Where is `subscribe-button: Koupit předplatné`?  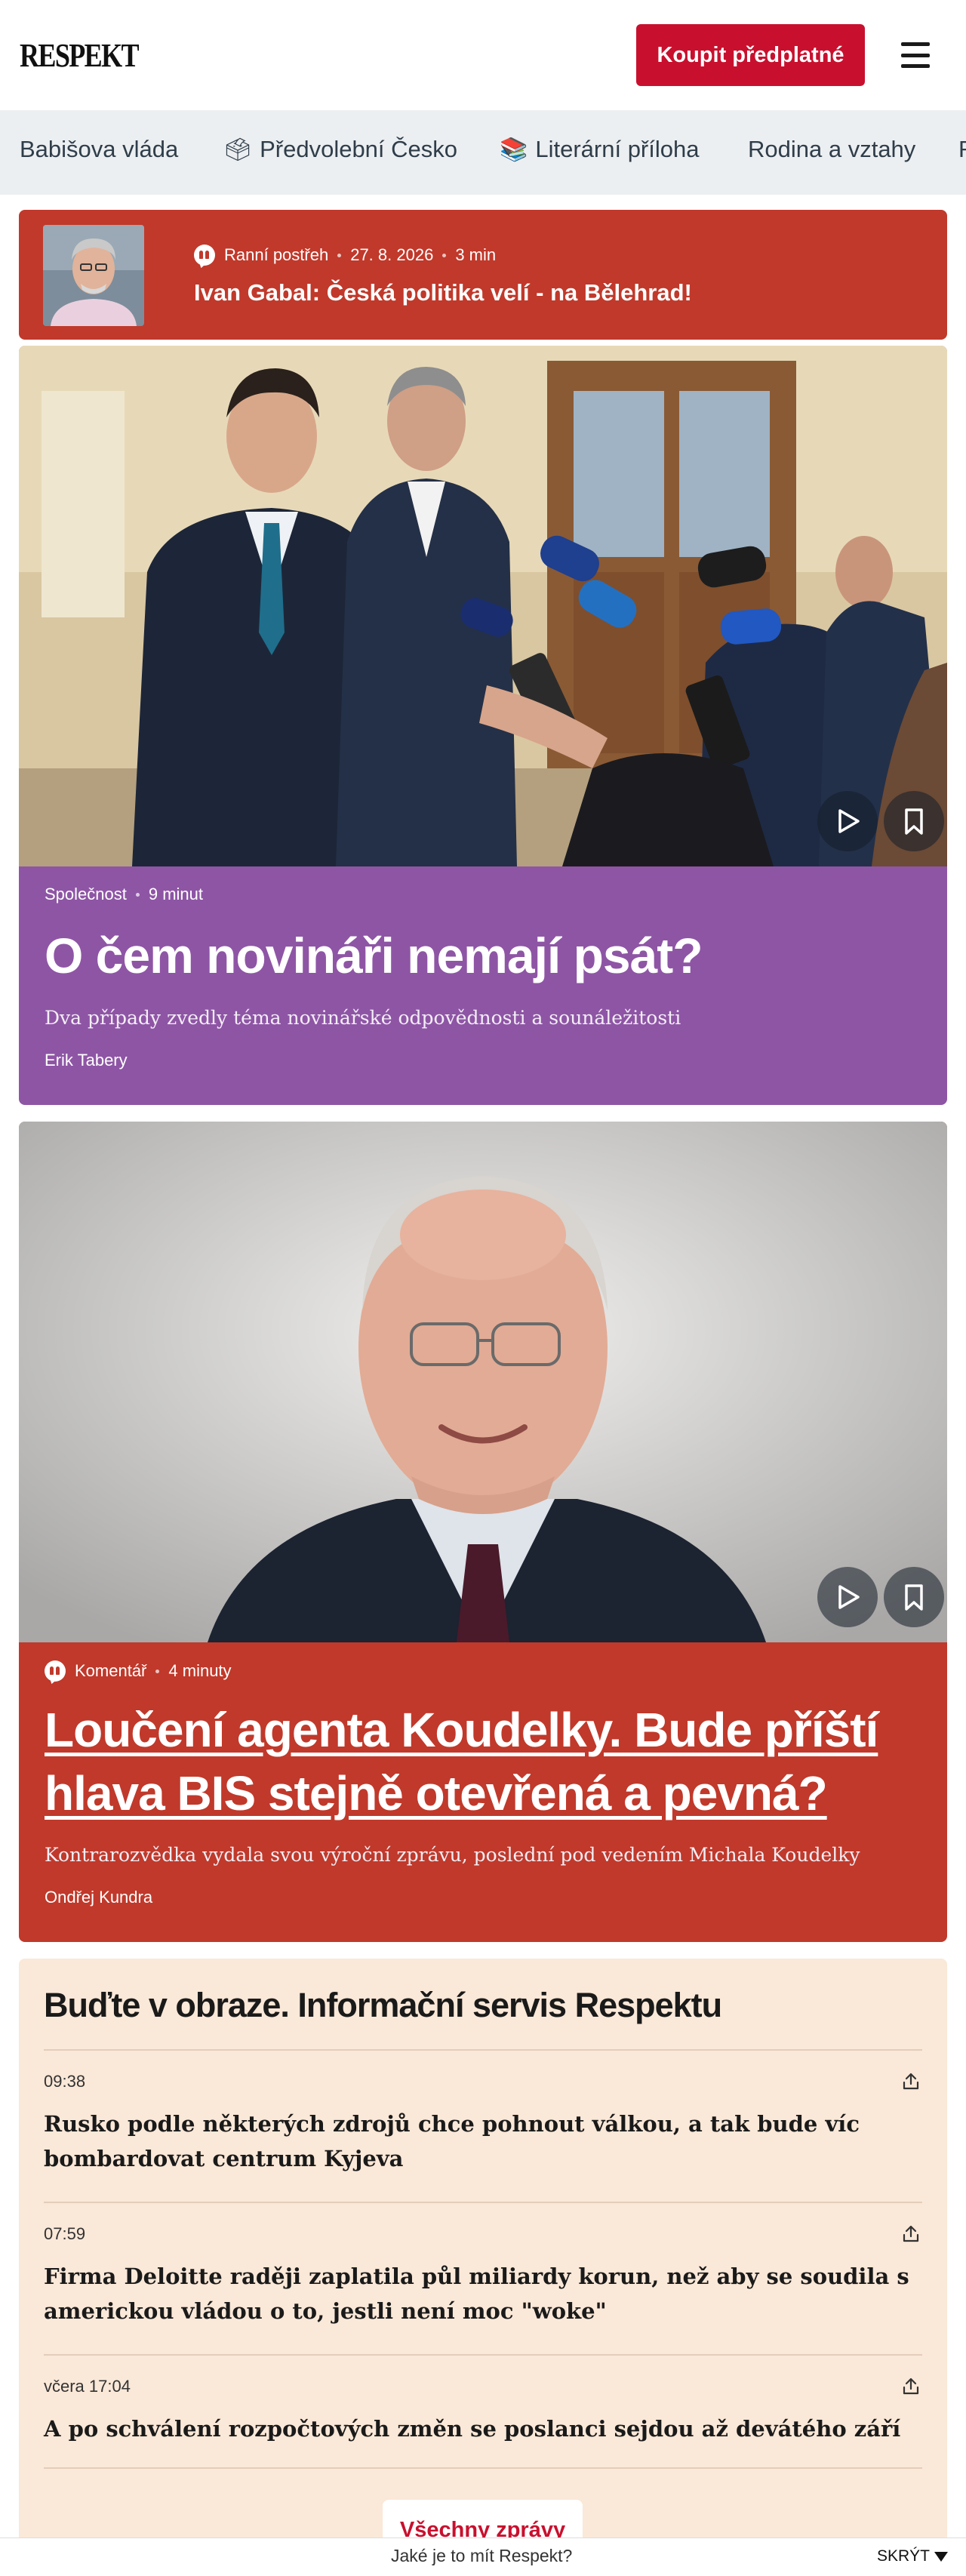 subscribe-button: Koupit předplatné is located at coordinates (750, 55).